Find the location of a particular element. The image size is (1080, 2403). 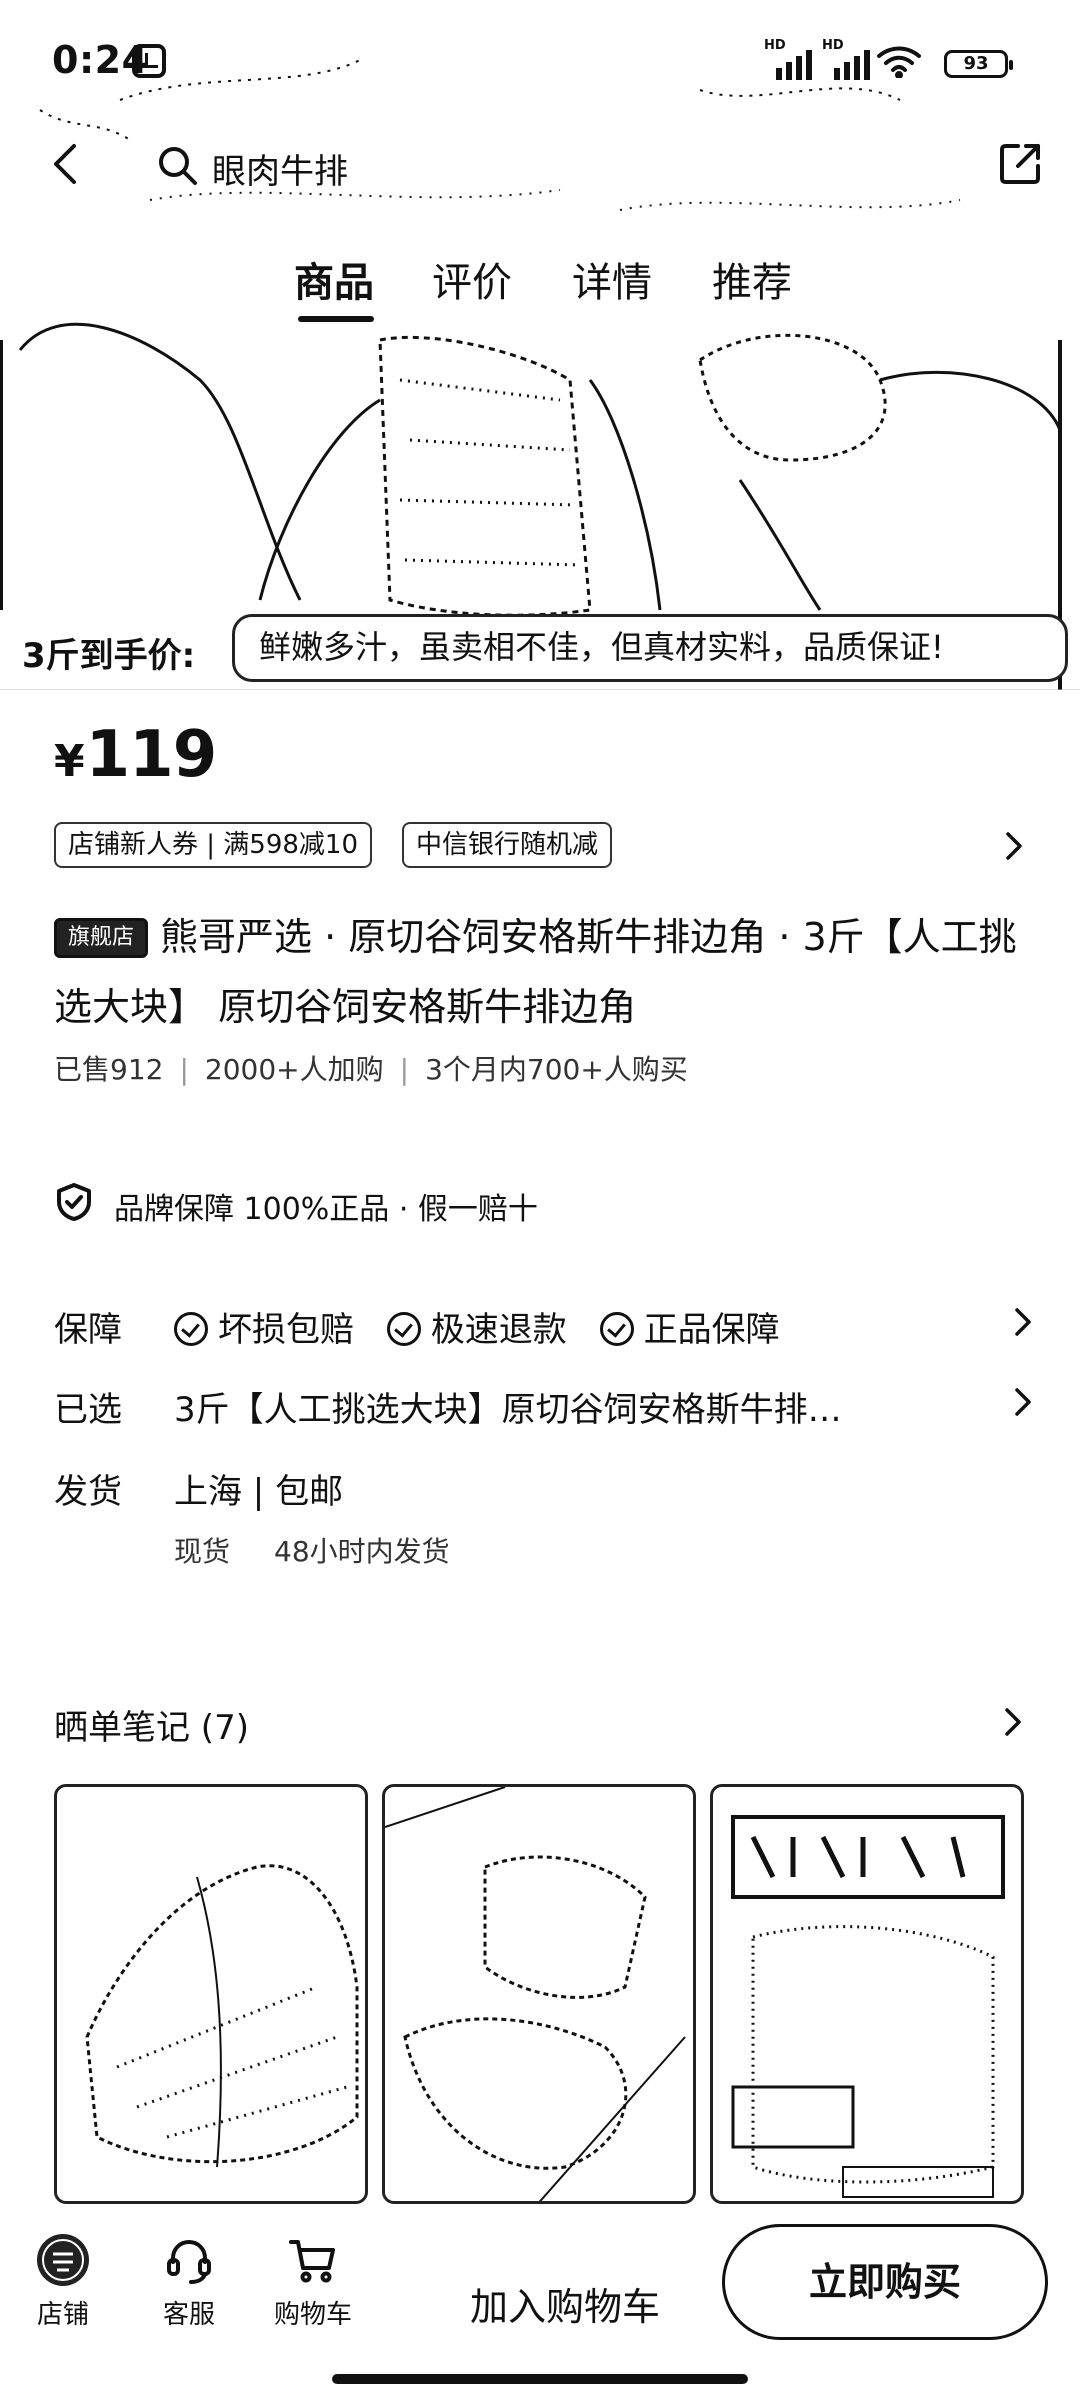

search-query-text: 眼肉牛排 is located at coordinates (280, 172).